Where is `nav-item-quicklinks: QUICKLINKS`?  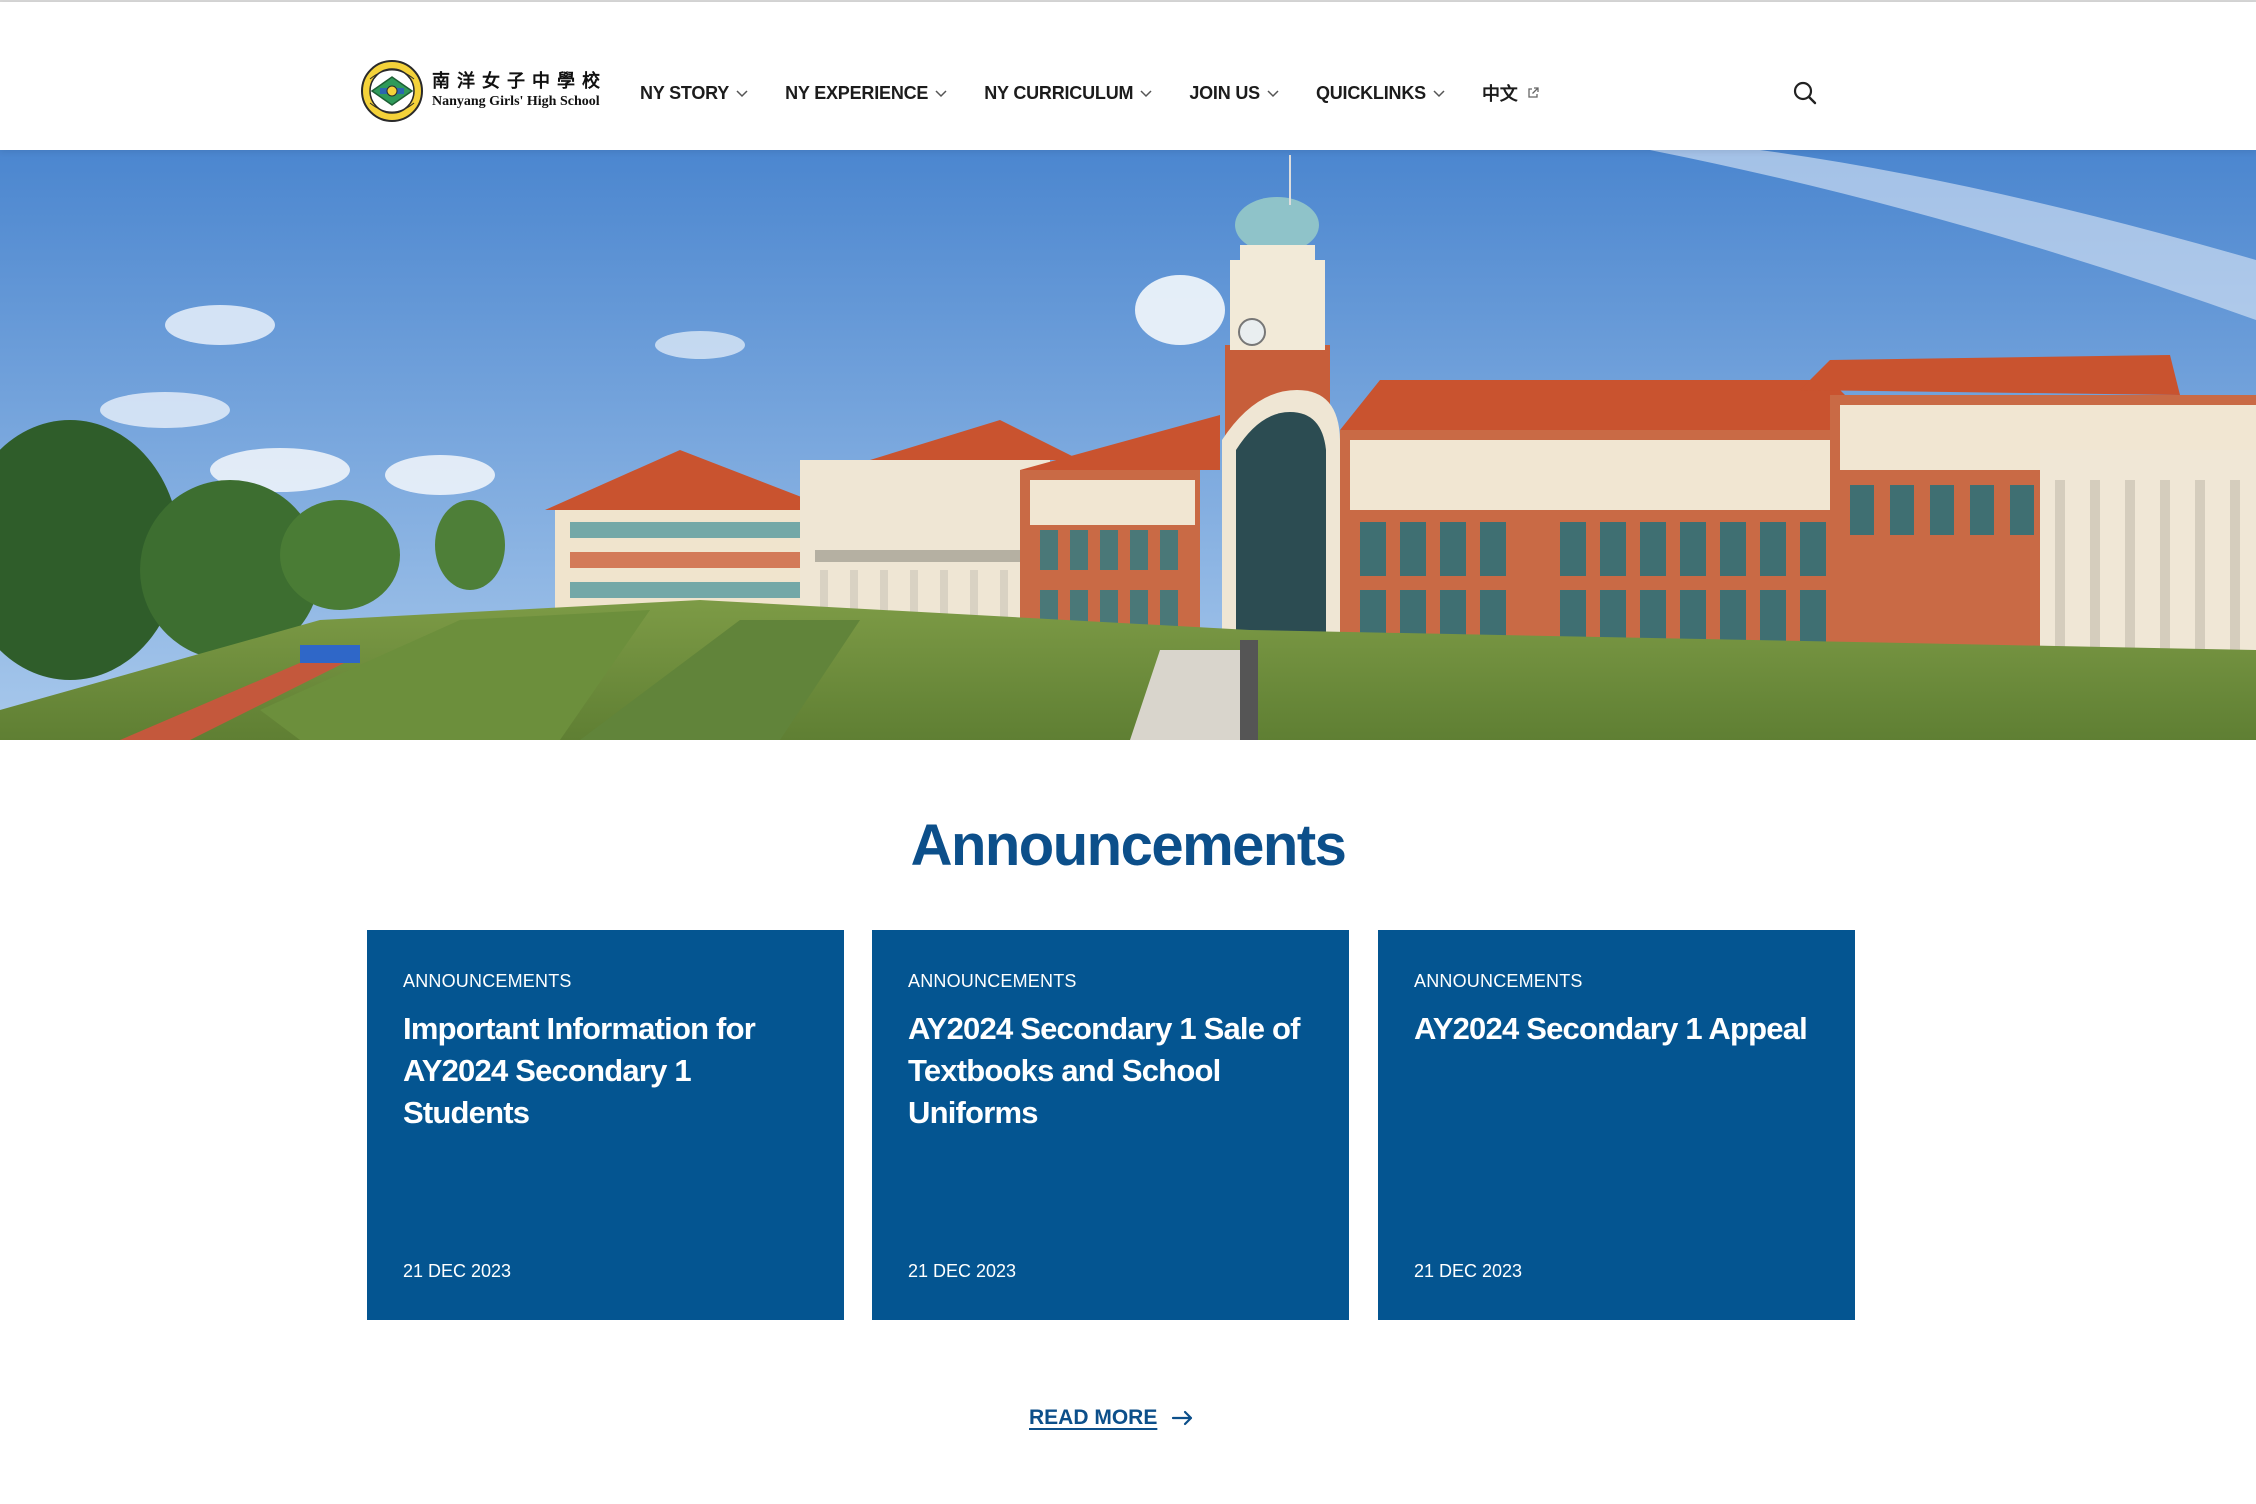
nav-item-quicklinks: QUICKLINKS is located at coordinates (1381, 93).